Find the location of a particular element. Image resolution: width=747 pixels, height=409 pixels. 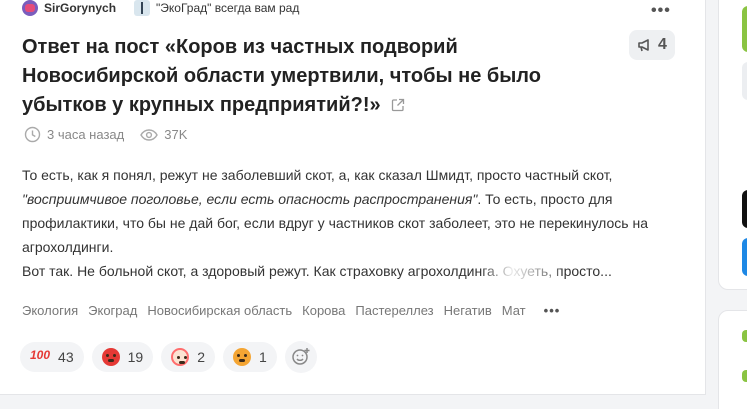

tag: Экоград is located at coordinates (112, 310).